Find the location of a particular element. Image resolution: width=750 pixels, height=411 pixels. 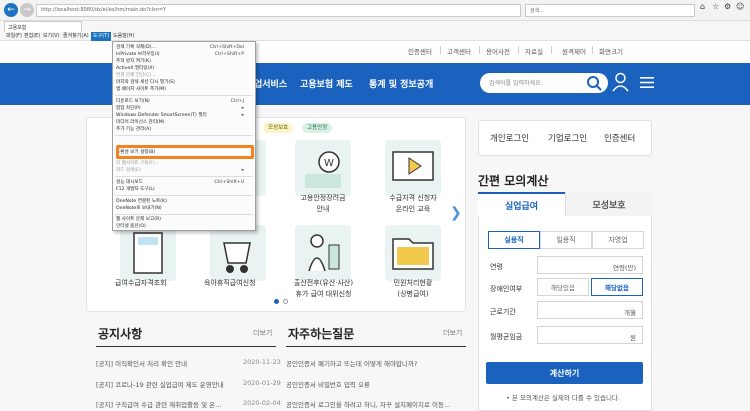

faq-divider is located at coordinates (376, 346).